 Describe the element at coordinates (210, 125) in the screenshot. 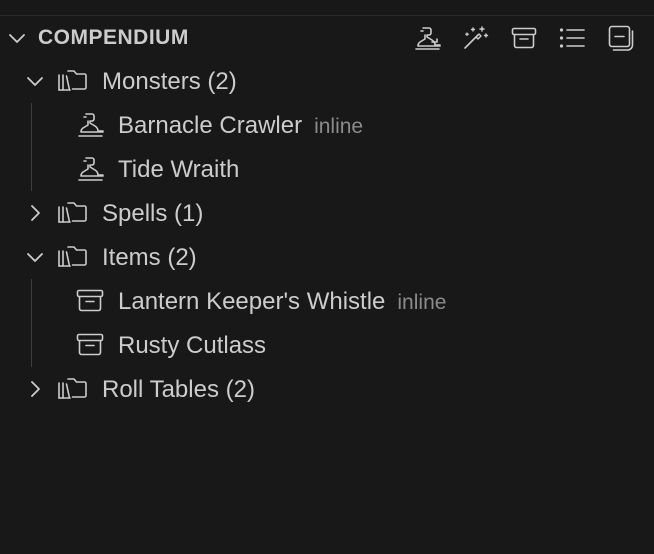

I see `tree-item-label: Barnacle Crawler` at that location.